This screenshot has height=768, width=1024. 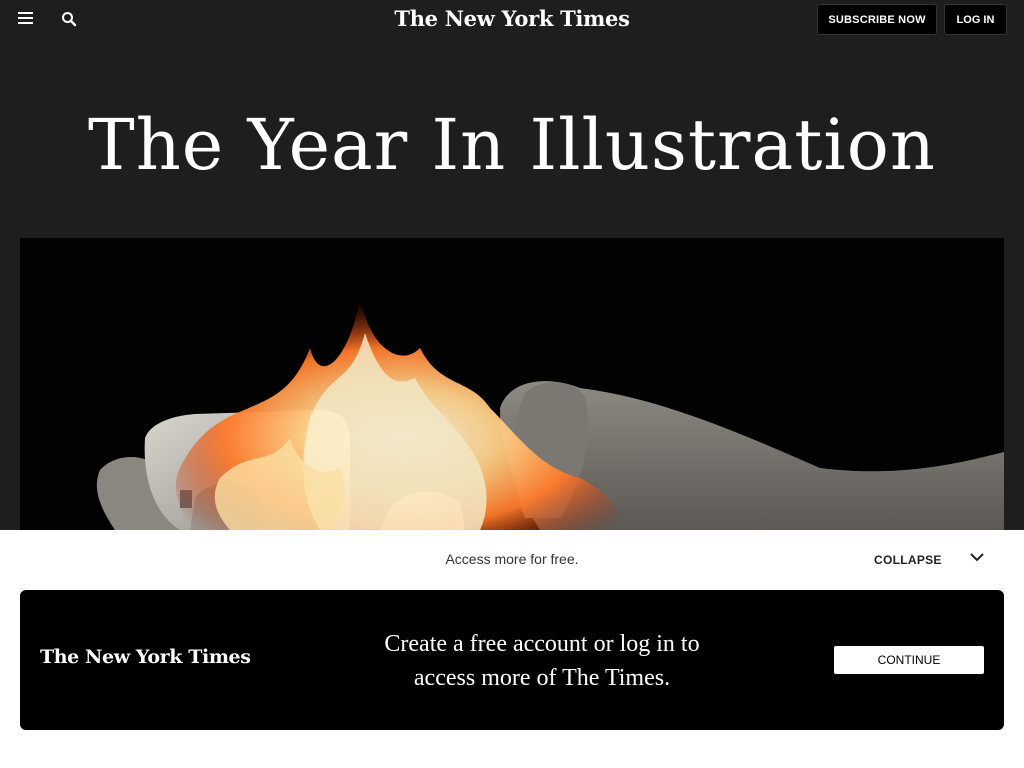 I want to click on continue-button: CONTINUE, so click(x=909, y=660).